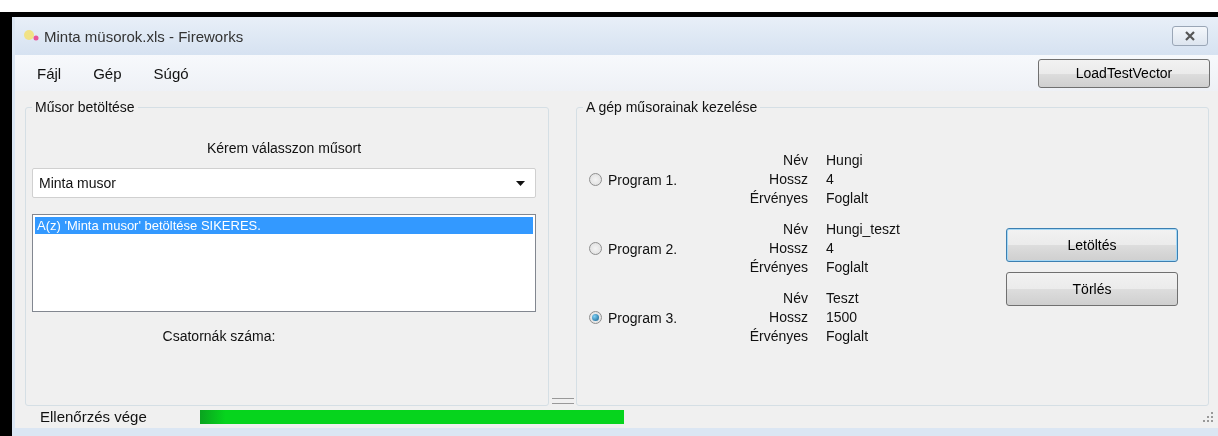 The width and height of the screenshot is (1218, 436). What do you see at coordinates (663, 179) in the screenshot?
I see `radio-label: Program 1.` at bounding box center [663, 179].